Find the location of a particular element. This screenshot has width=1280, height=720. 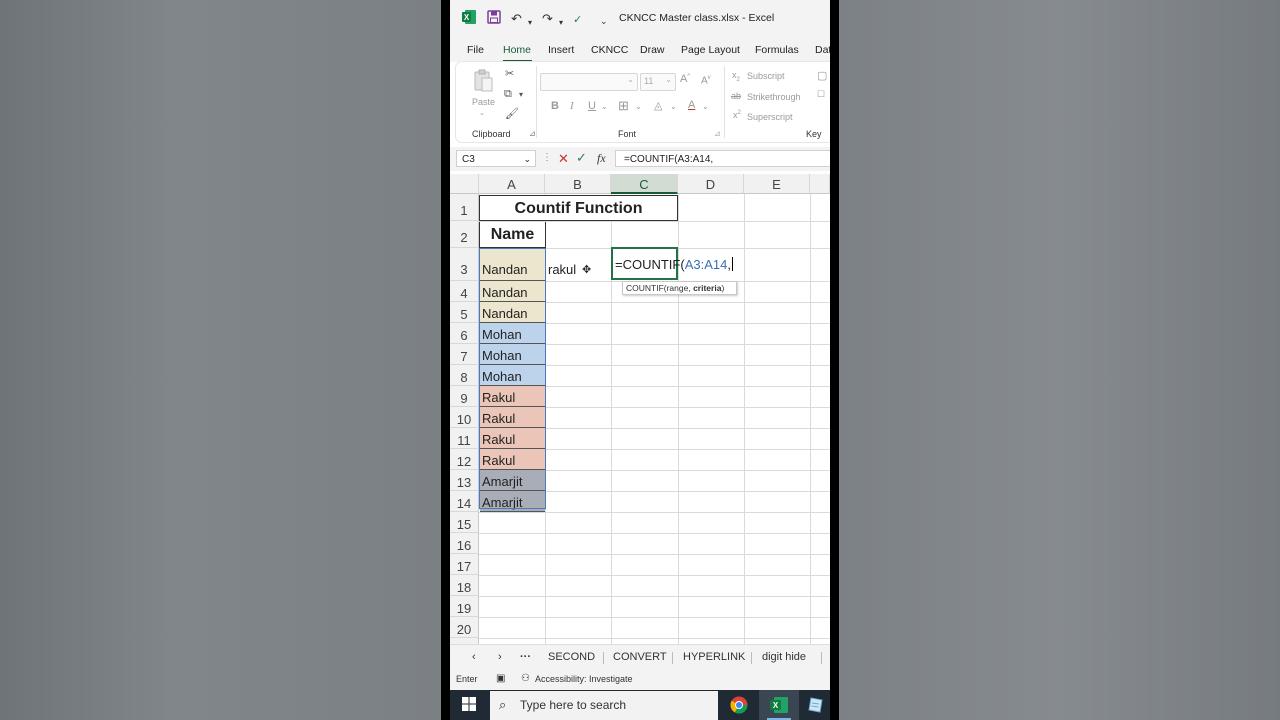

name-box: C3 ⌄ is located at coordinates (496, 158).